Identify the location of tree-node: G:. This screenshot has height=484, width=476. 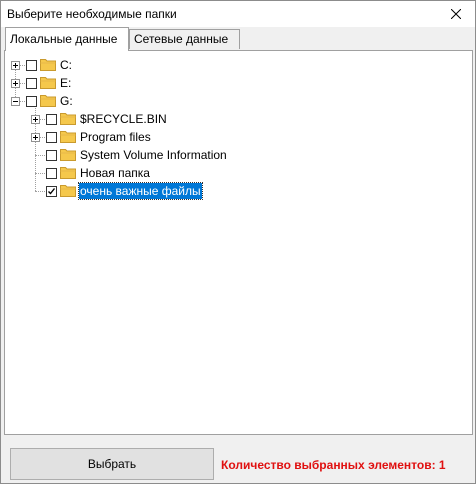
(235, 101).